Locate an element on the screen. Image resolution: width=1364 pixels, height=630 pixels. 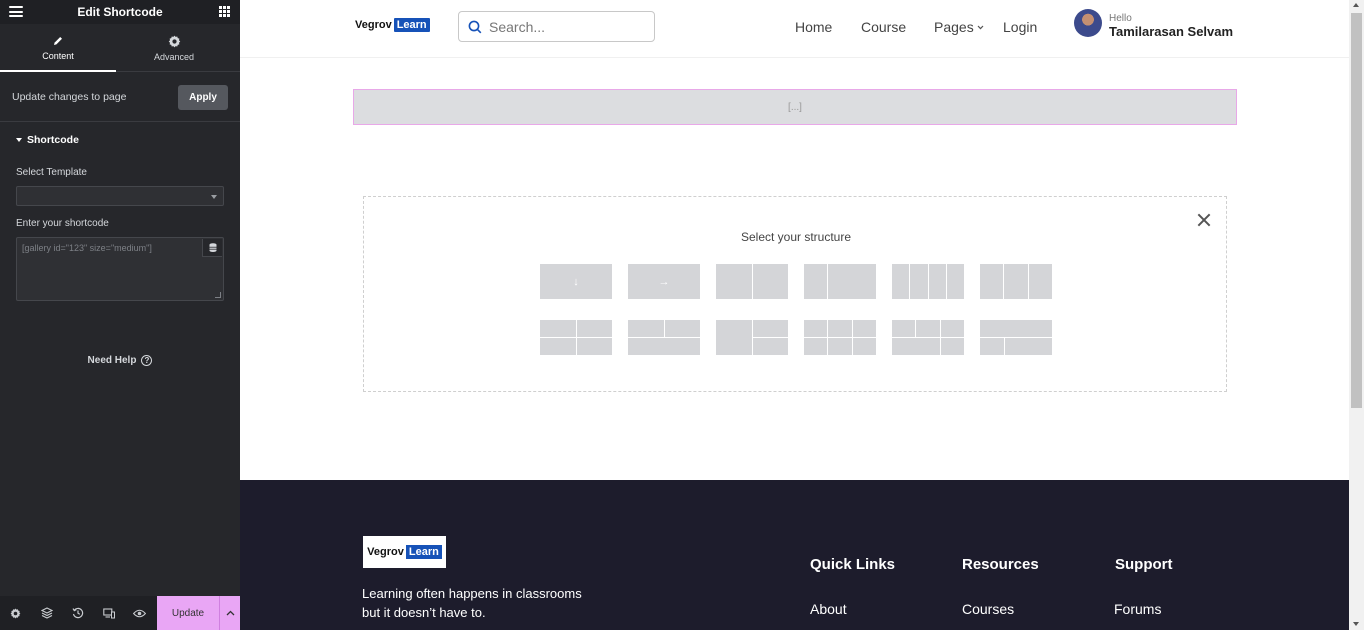
shortcode-textarea: [gallery id="123" size="medium"] is located at coordinates (120, 269).